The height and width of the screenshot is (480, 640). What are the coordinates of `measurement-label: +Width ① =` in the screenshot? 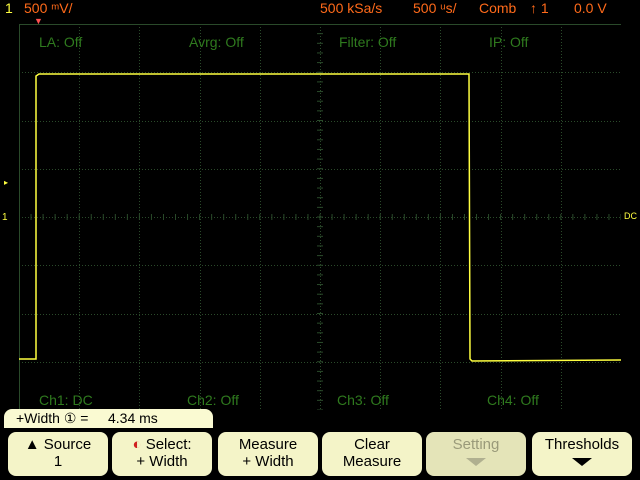 It's located at (52, 418).